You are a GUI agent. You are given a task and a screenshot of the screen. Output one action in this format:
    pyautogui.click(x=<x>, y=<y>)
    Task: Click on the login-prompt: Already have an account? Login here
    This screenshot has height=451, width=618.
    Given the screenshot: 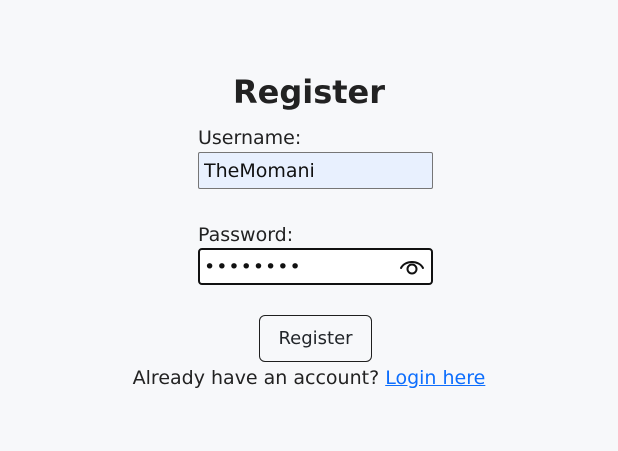 What is the action you would take?
    pyautogui.click(x=309, y=378)
    